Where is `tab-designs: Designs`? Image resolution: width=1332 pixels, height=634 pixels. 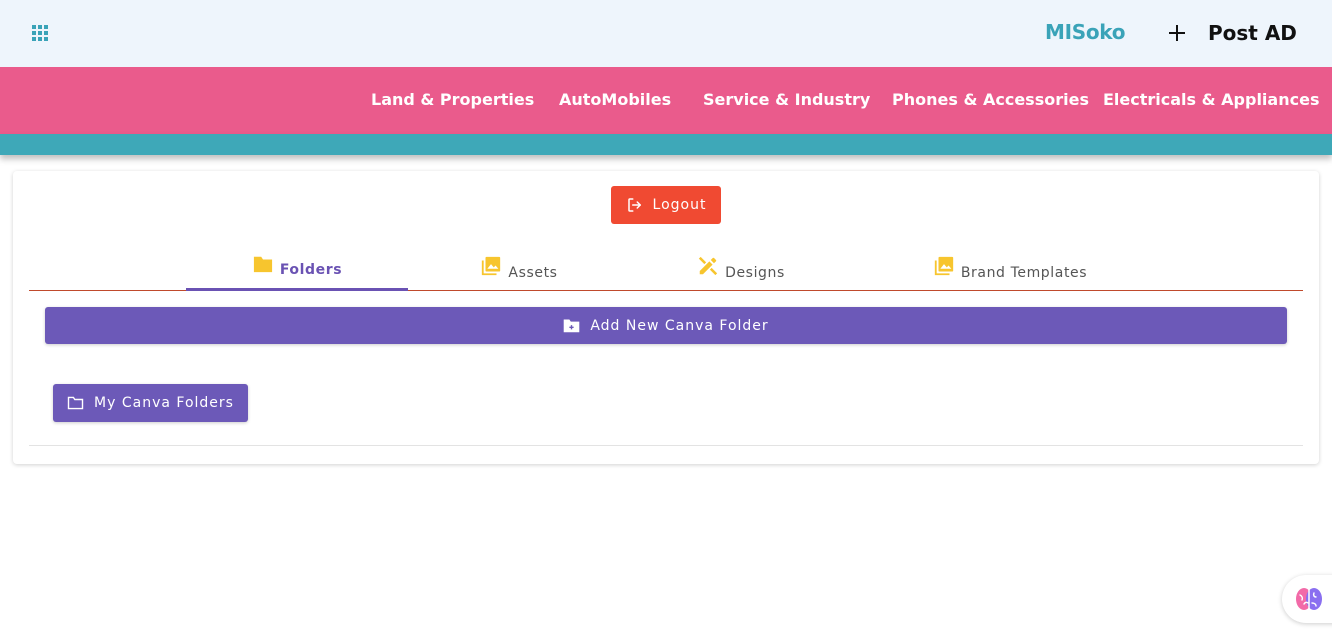
tab-designs: Designs is located at coordinates (741, 269).